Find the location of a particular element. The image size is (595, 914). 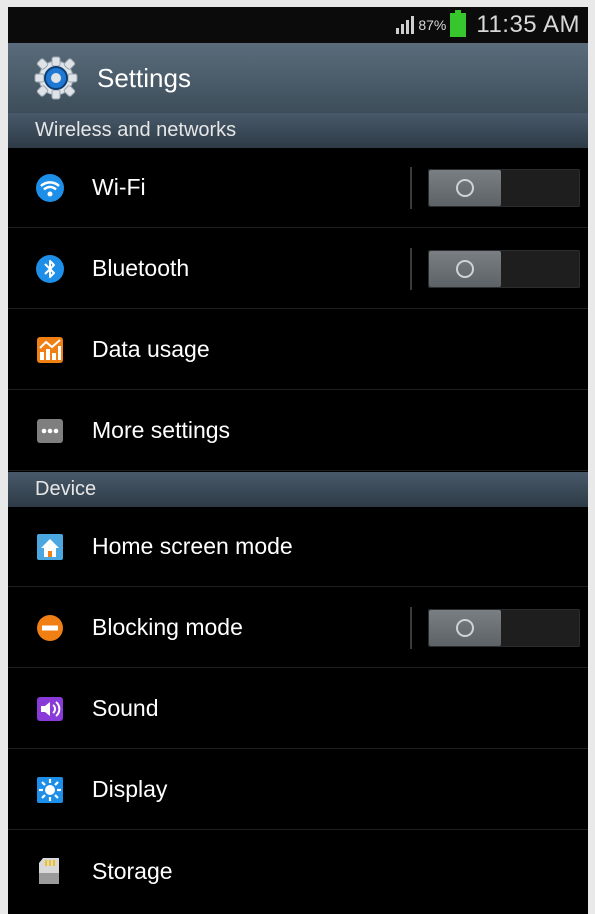

settings-item-more-settings: More settings is located at coordinates (298, 431).